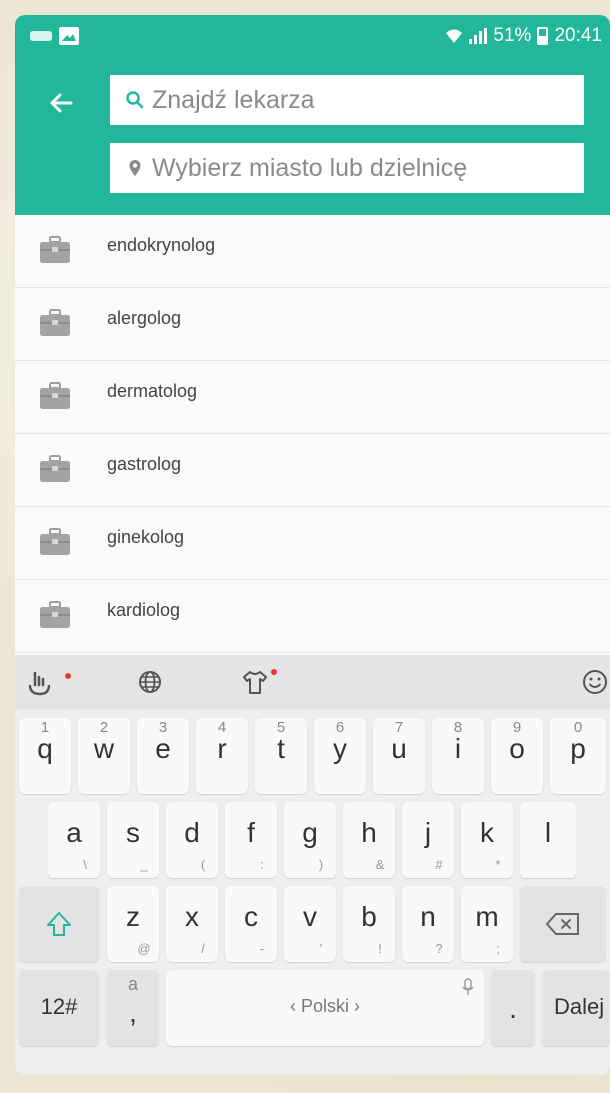 The height and width of the screenshot is (1093, 610). I want to click on key-n: n?, so click(428, 924).